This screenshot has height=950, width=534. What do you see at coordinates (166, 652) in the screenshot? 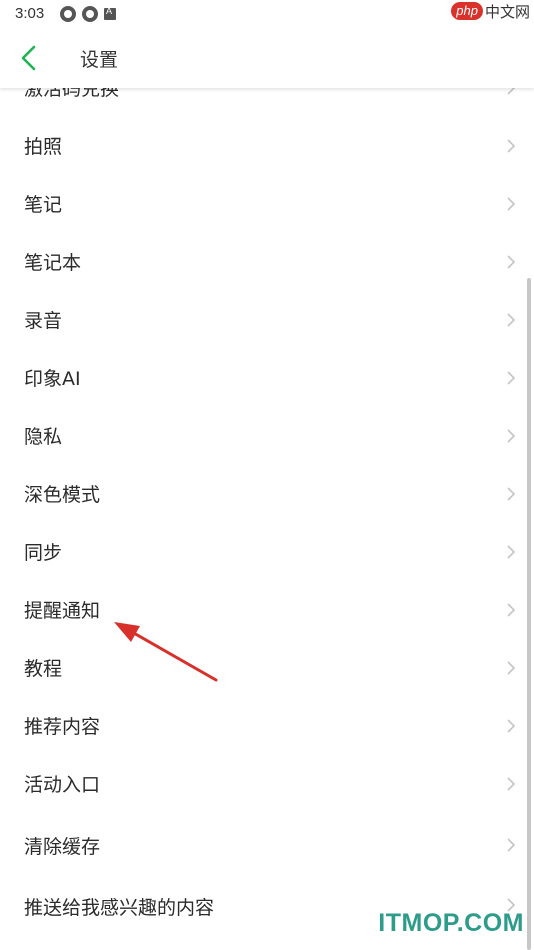
I see `annotation-arrow-icon` at bounding box center [166, 652].